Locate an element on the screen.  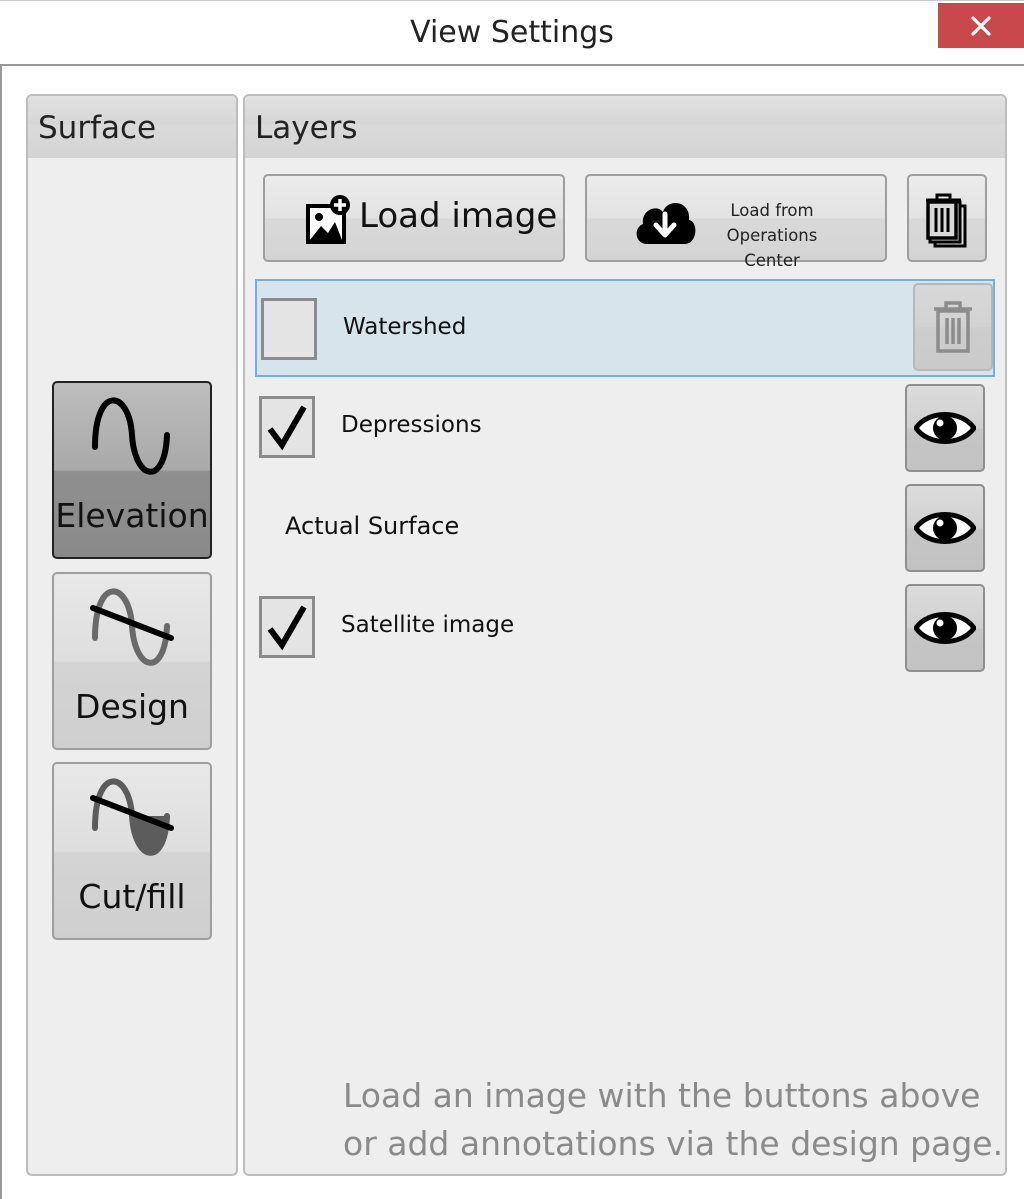
layer-label-watershed: Watershed is located at coordinates (405, 327).